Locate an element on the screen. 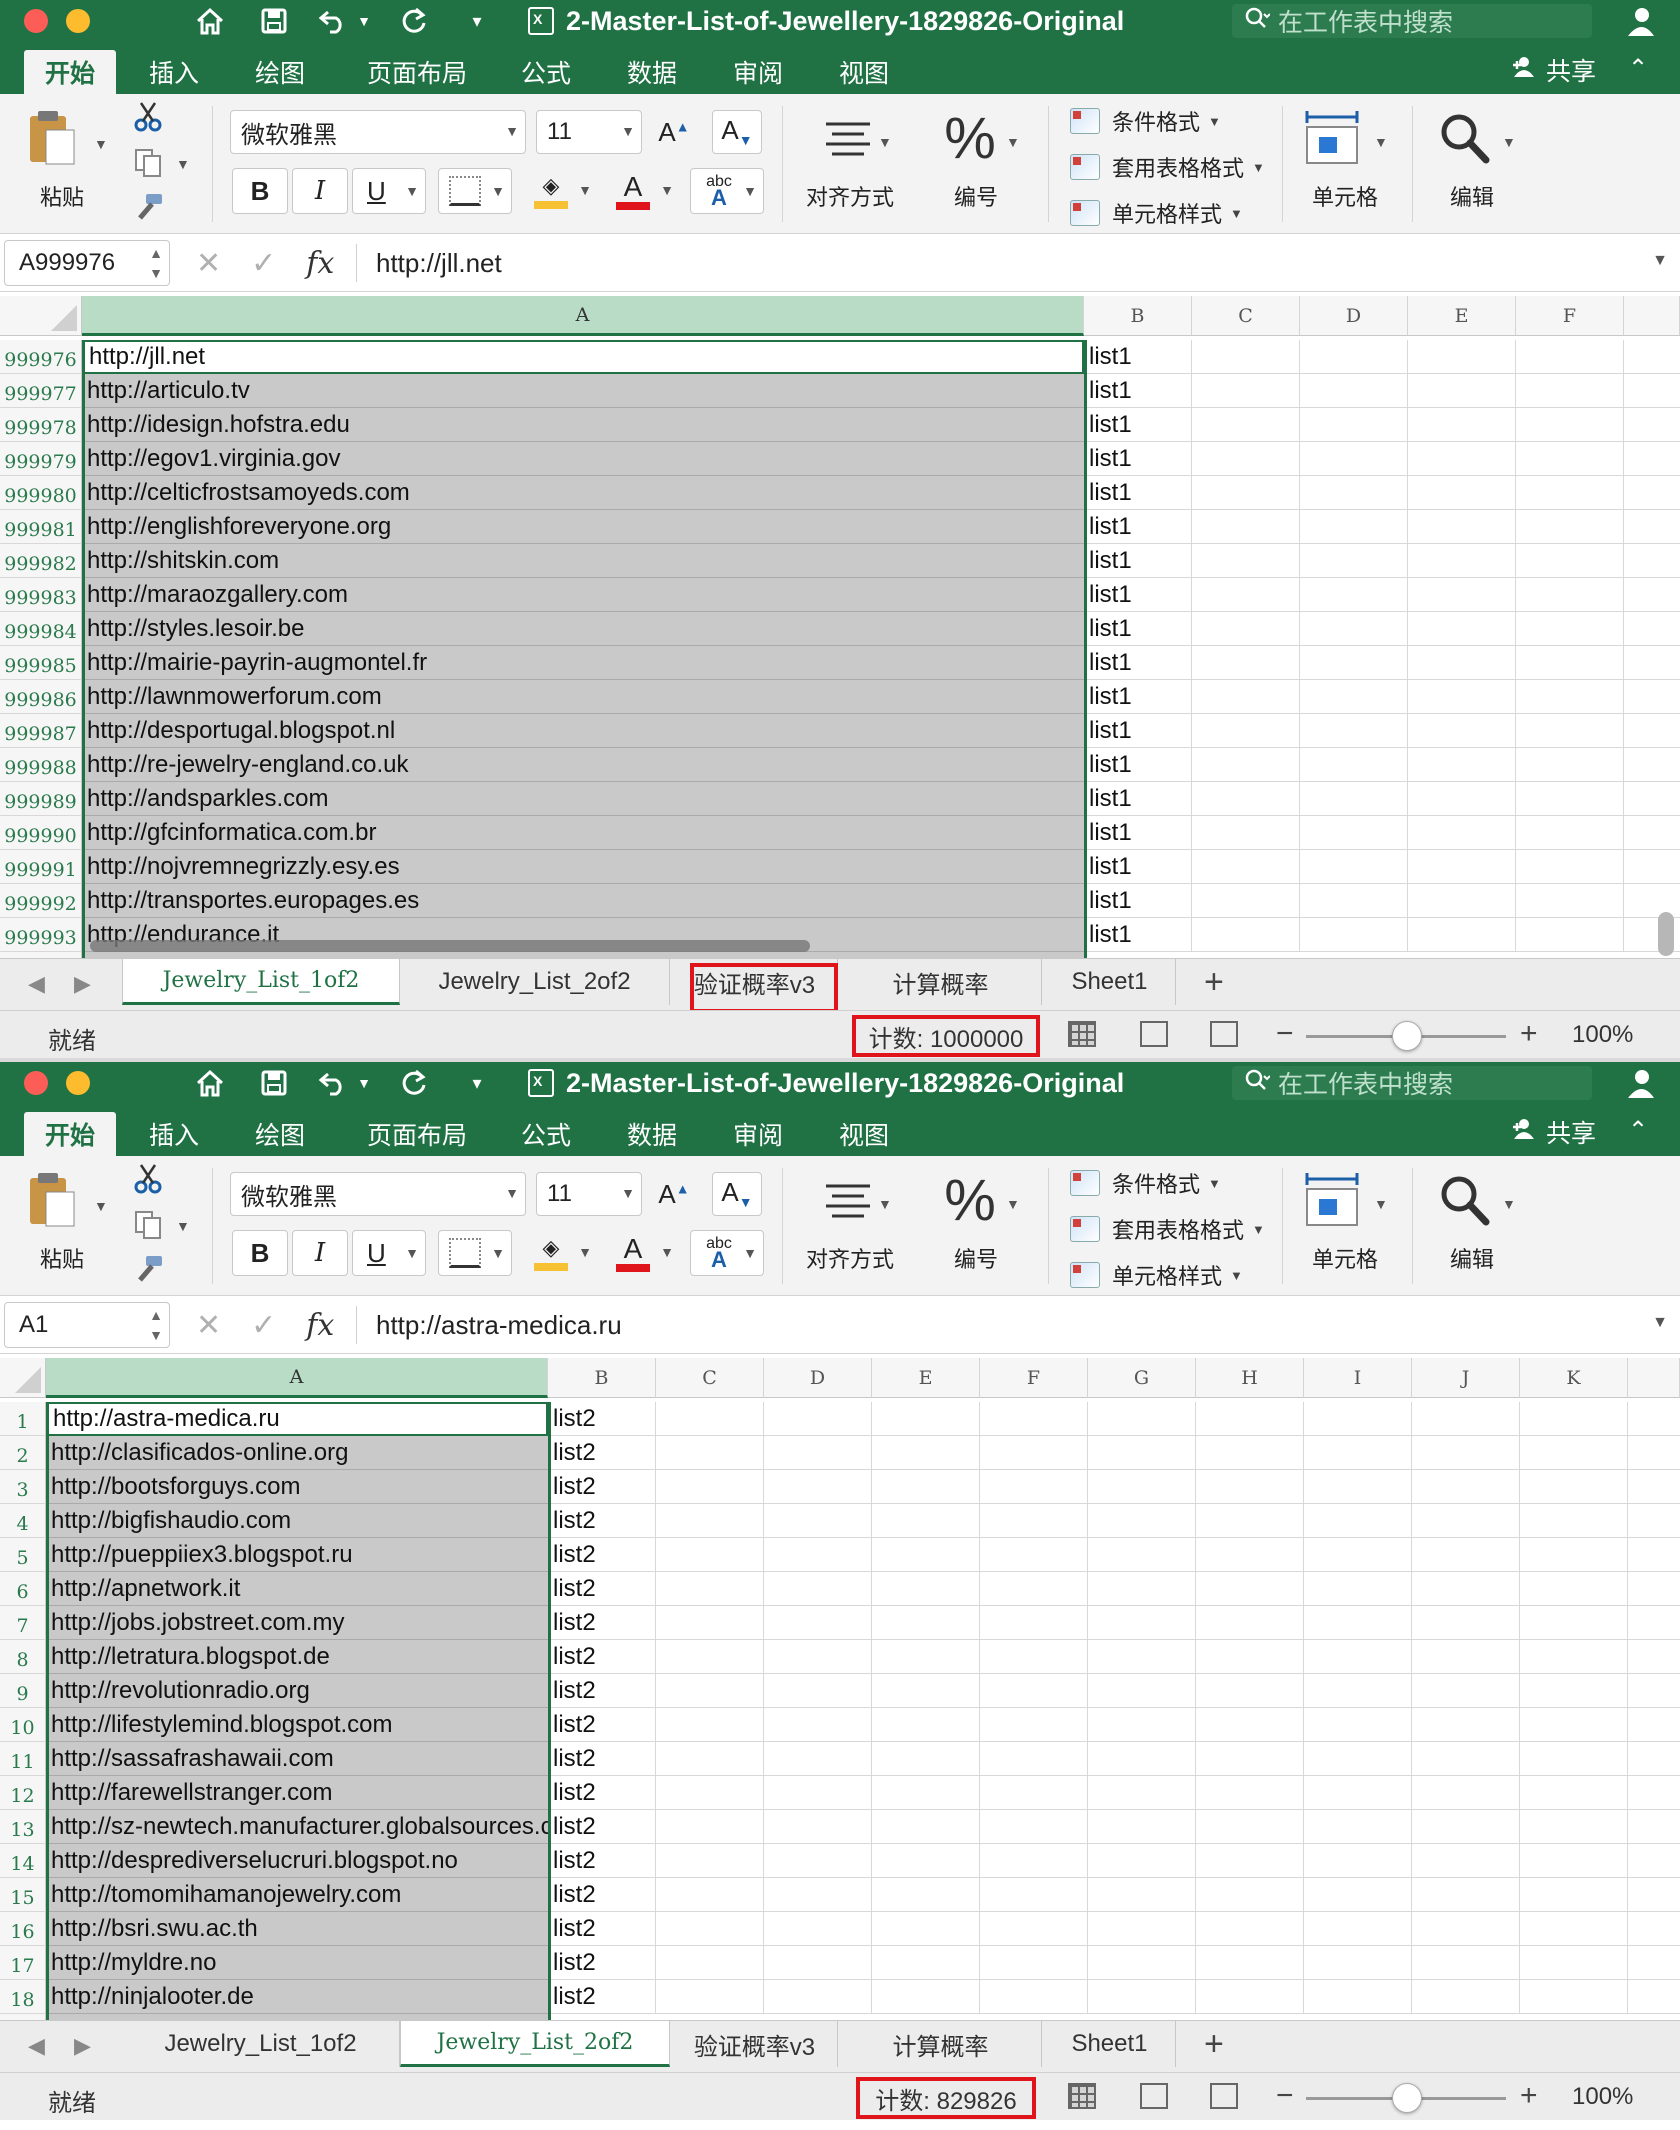  insert-function-icon: fx is located at coordinates (320, 263).